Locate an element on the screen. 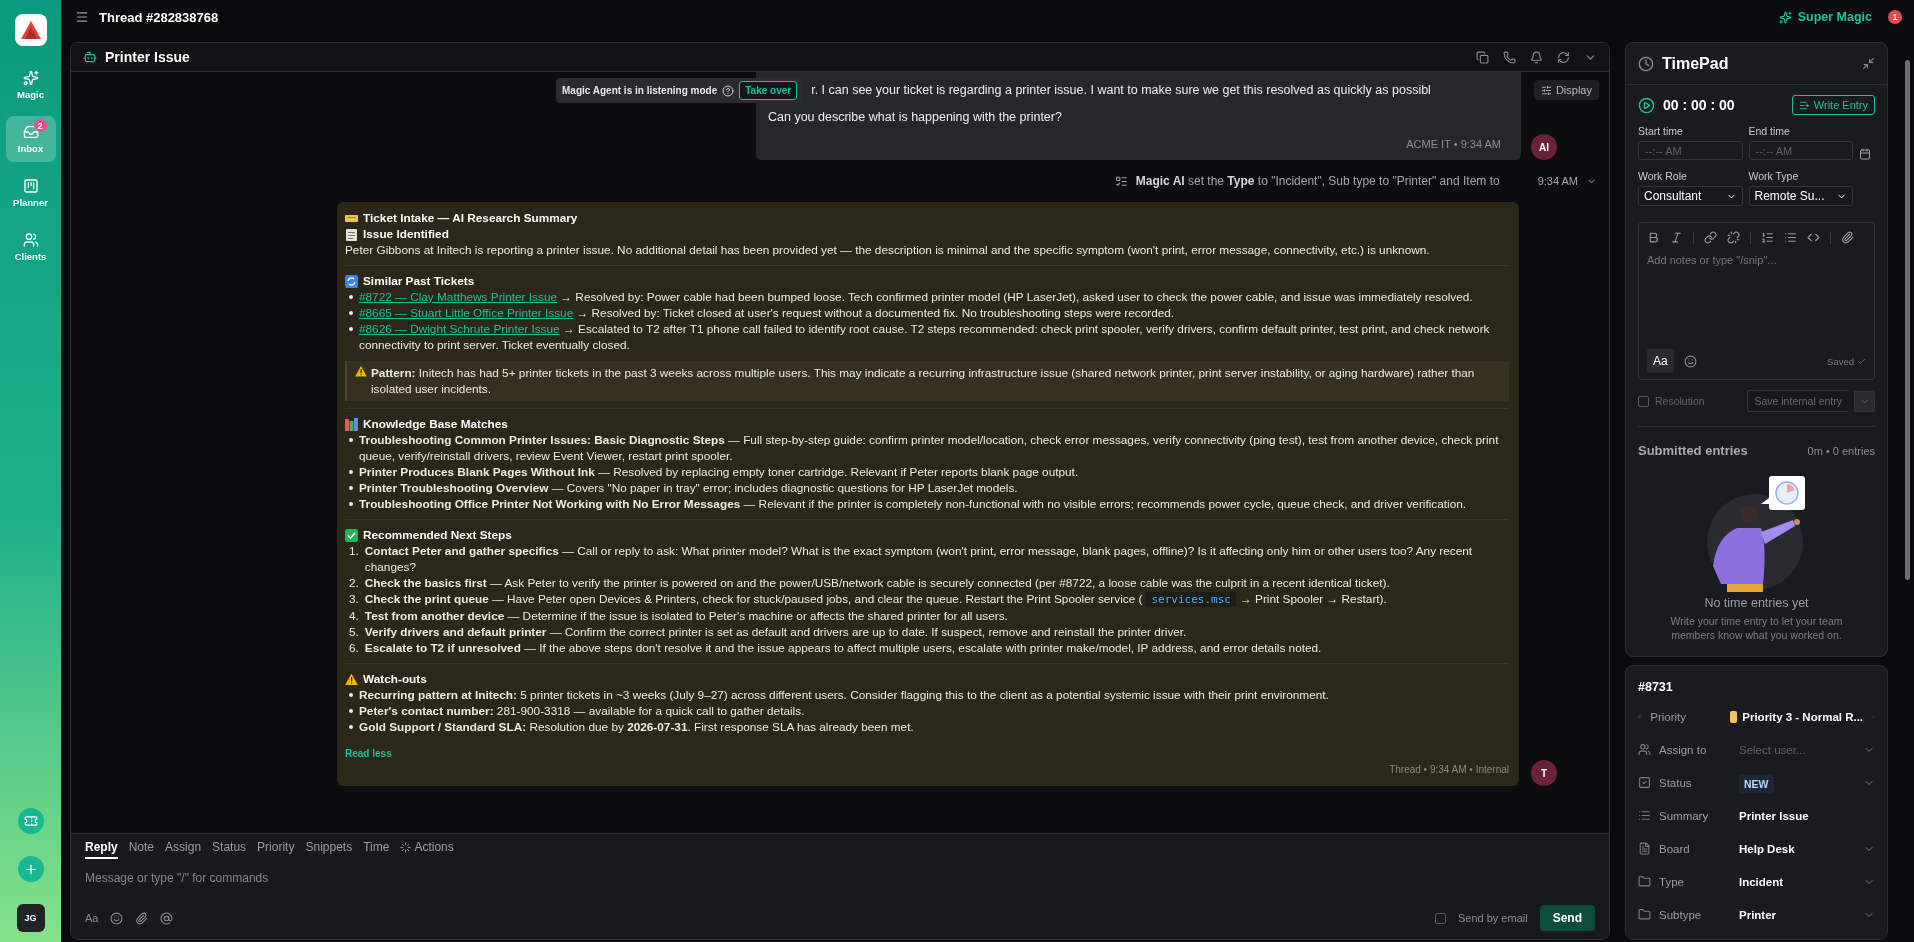 This screenshot has height=942, width=1914. field-label: Summary is located at coordinates (1684, 815).